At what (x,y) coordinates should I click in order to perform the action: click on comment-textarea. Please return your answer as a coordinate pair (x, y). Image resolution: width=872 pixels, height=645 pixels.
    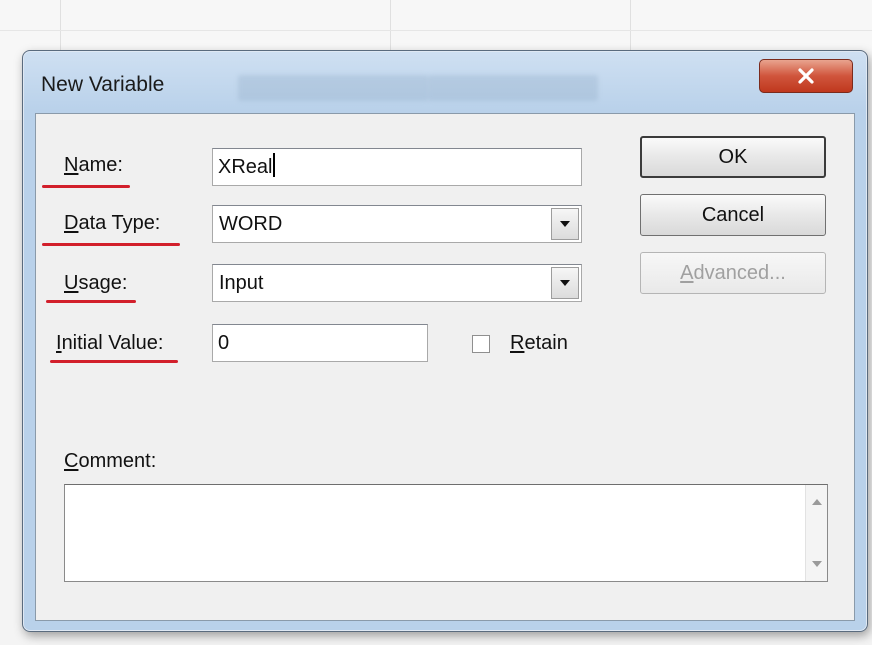
    Looking at the image, I should click on (446, 533).